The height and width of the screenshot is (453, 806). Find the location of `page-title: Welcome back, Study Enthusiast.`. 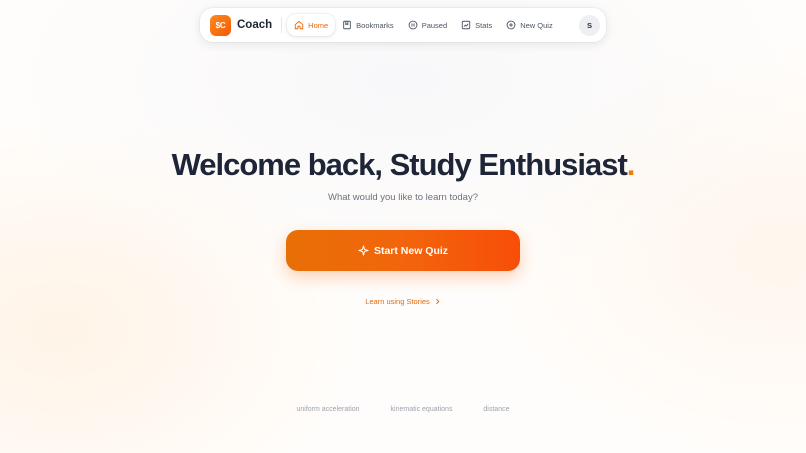

page-title: Welcome back, Study Enthusiast. is located at coordinates (403, 165).